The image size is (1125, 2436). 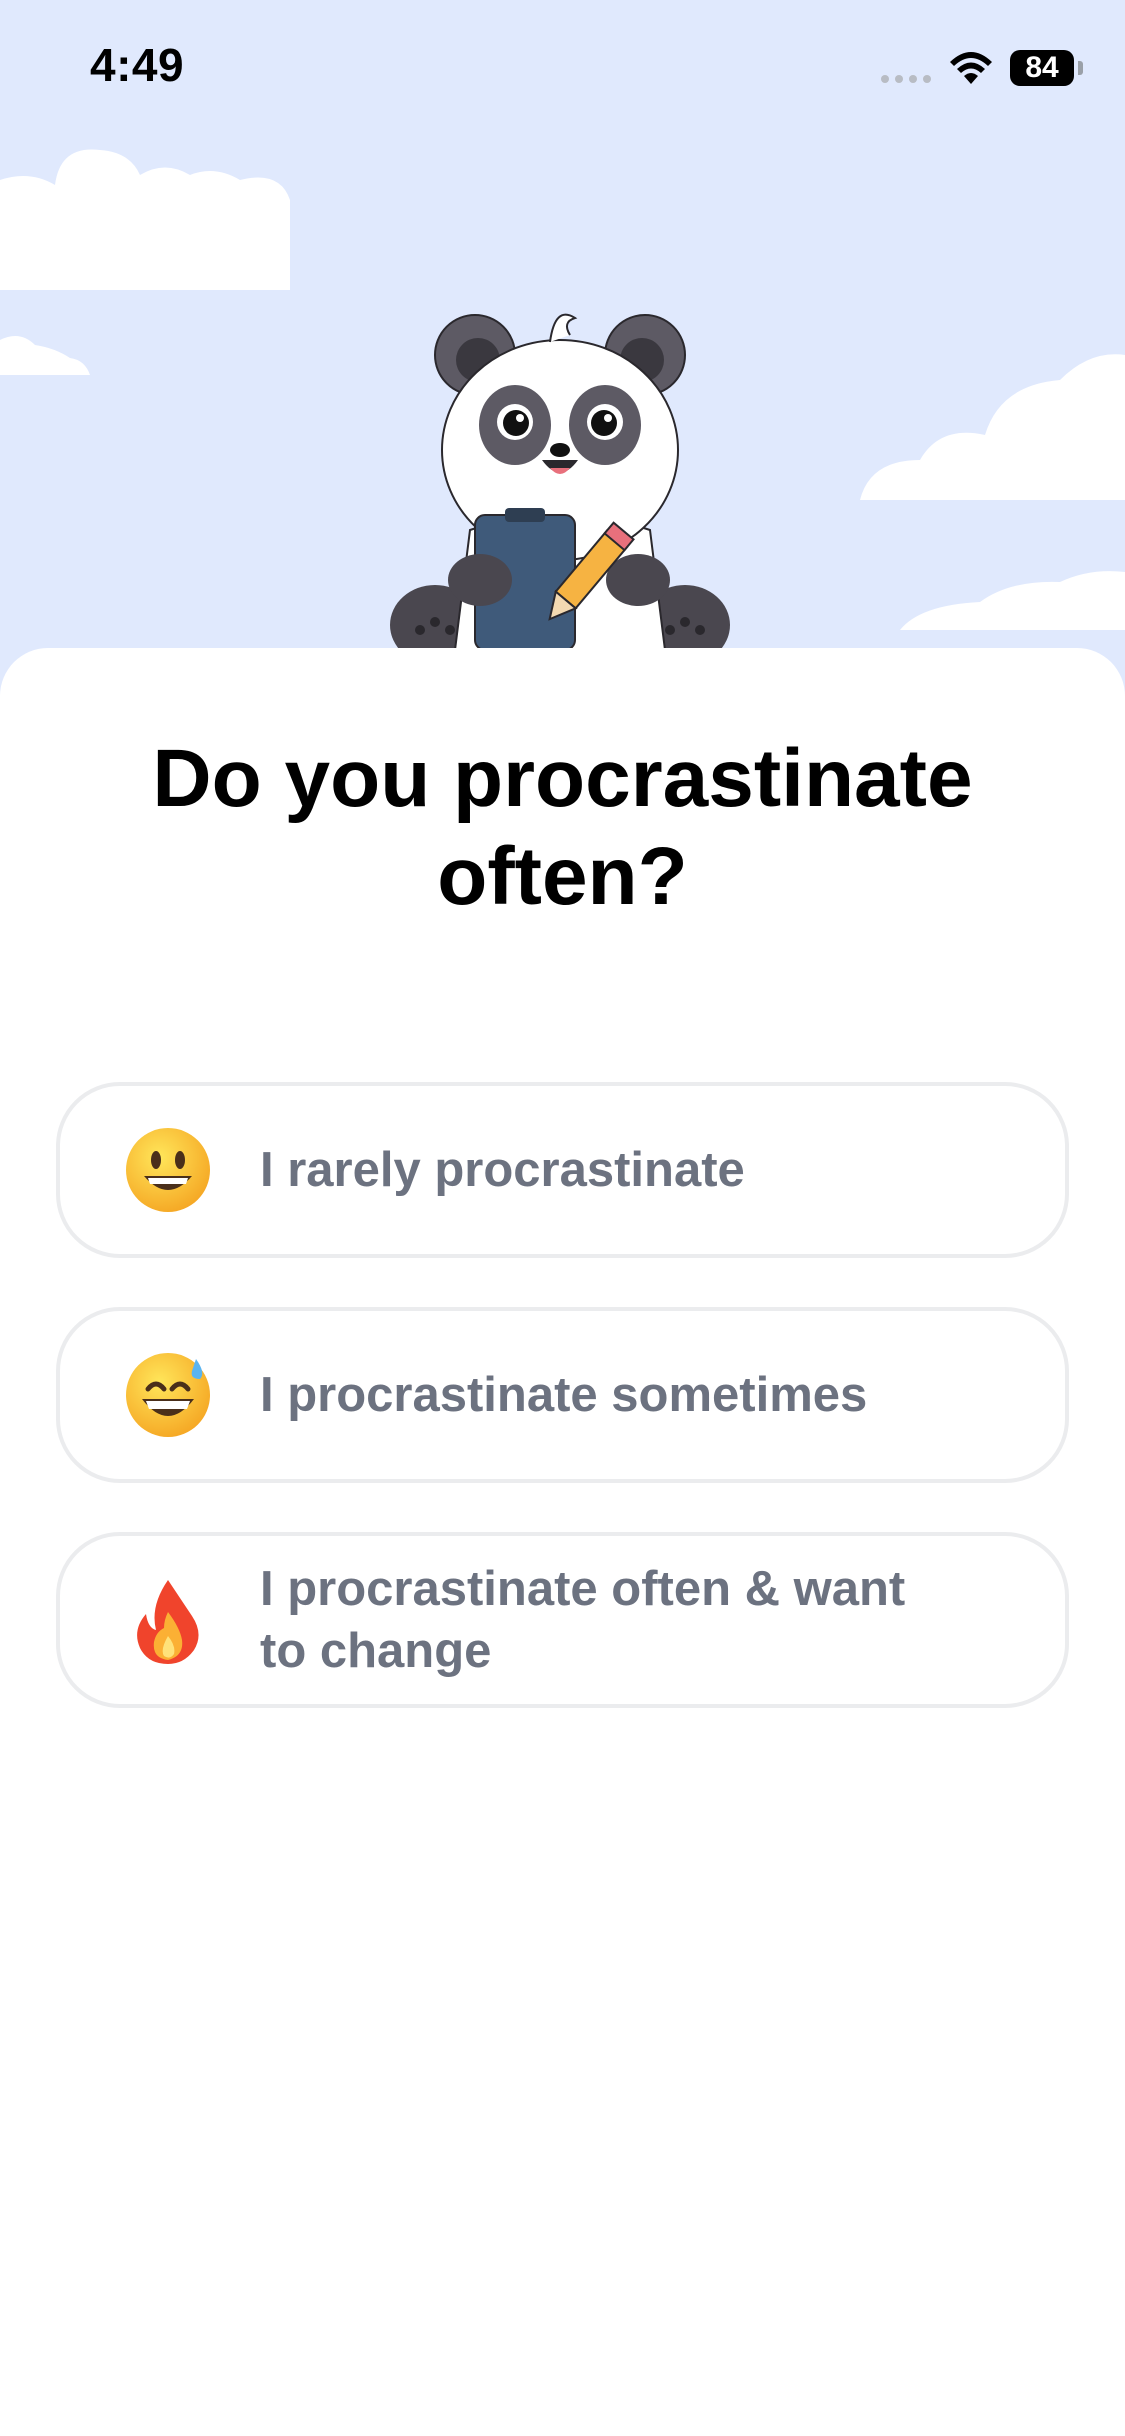 What do you see at coordinates (560, 481) in the screenshot?
I see `panda-mascot-illustration` at bounding box center [560, 481].